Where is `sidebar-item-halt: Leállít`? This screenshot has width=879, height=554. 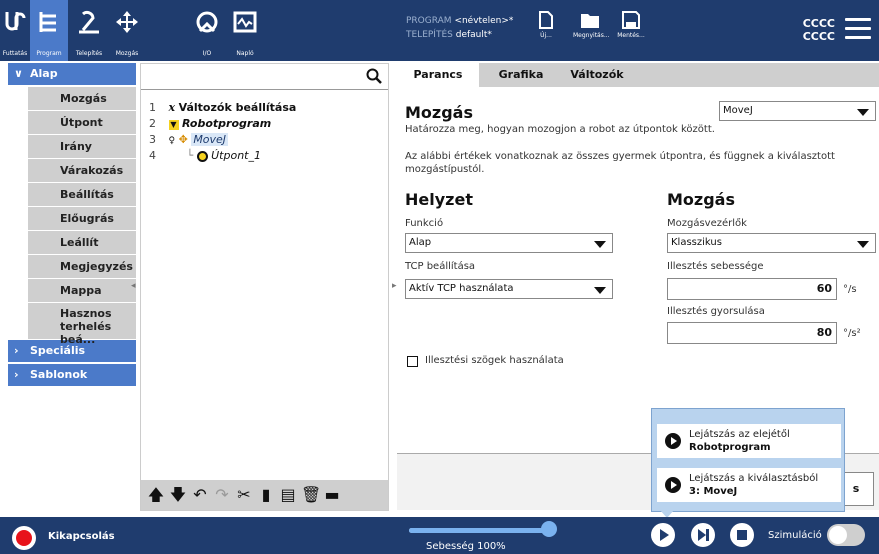
sidebar-item-halt: Leállít is located at coordinates (82, 242).